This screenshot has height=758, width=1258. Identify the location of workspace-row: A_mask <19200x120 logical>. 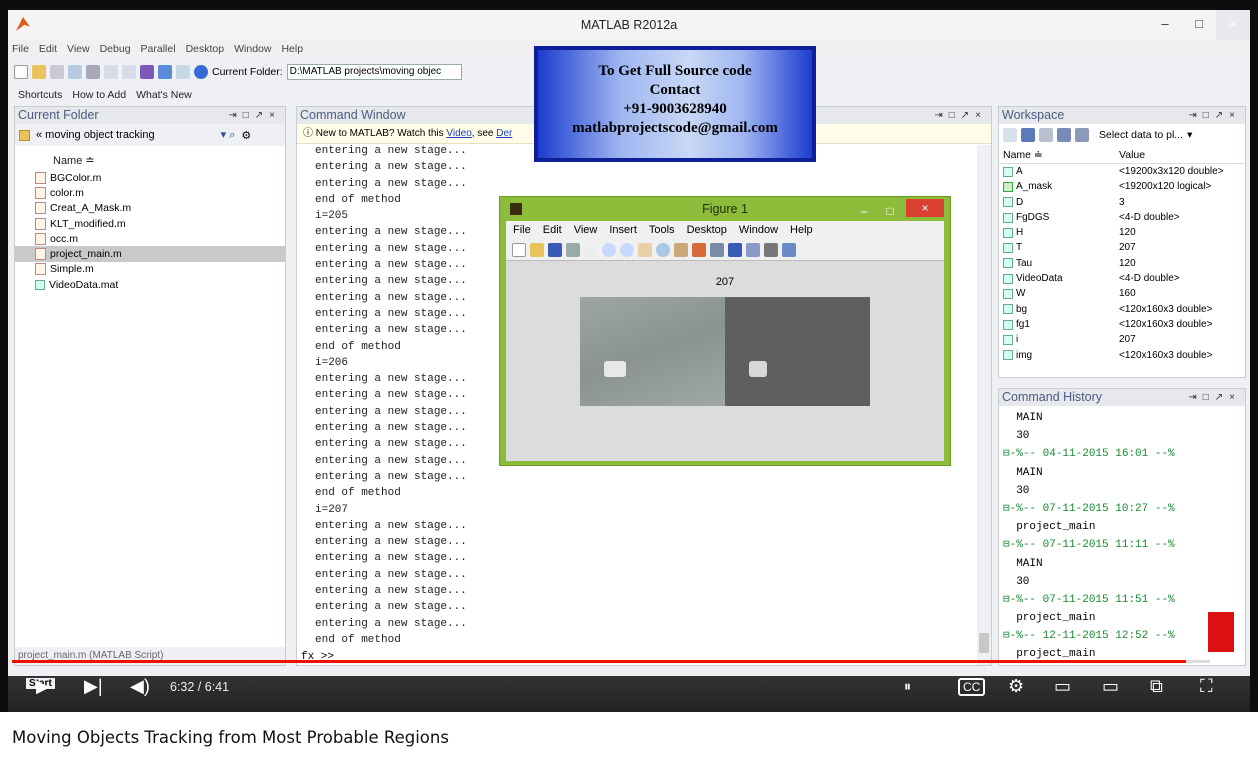
(1122, 186).